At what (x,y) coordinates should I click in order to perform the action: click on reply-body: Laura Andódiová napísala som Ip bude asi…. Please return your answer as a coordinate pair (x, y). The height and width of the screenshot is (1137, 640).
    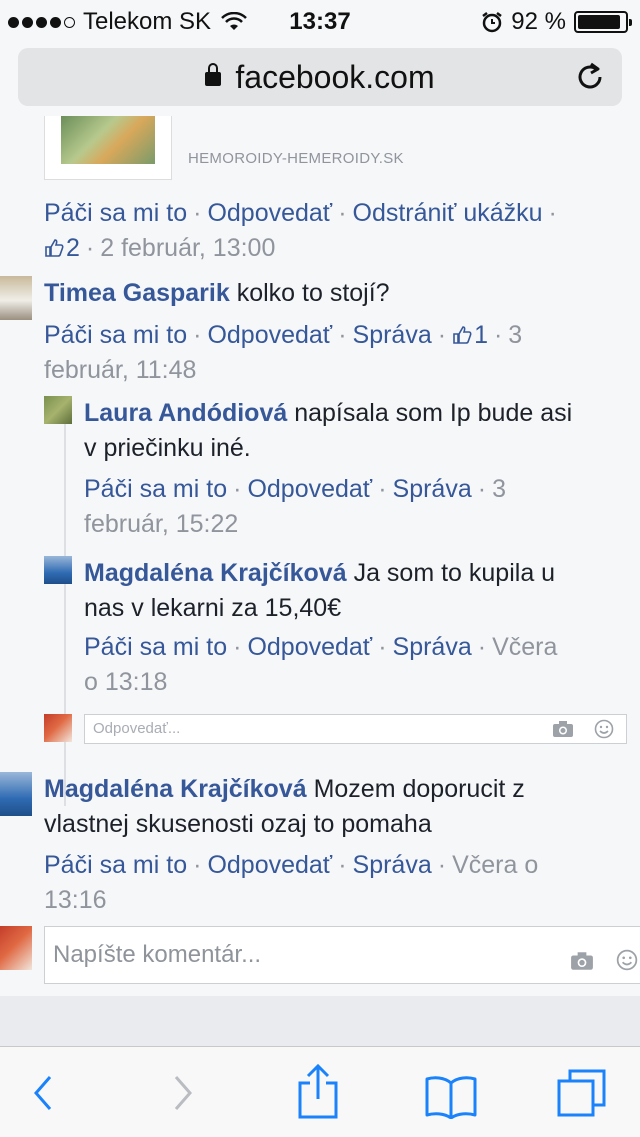
    Looking at the image, I should click on (354, 431).